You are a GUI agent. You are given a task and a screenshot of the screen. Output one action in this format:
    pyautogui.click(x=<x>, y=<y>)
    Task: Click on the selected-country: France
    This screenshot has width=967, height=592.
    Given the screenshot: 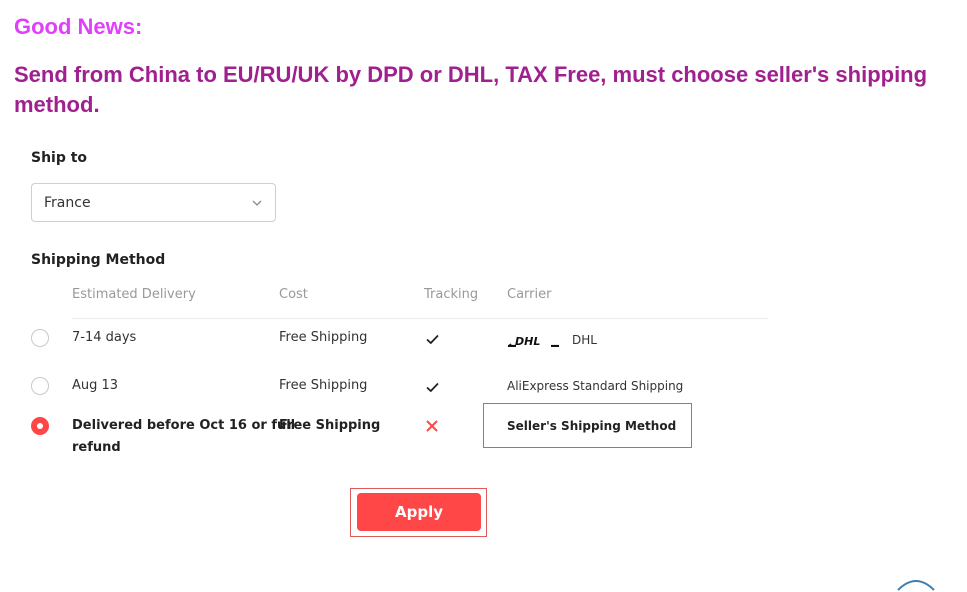 What is the action you would take?
    pyautogui.click(x=67, y=203)
    